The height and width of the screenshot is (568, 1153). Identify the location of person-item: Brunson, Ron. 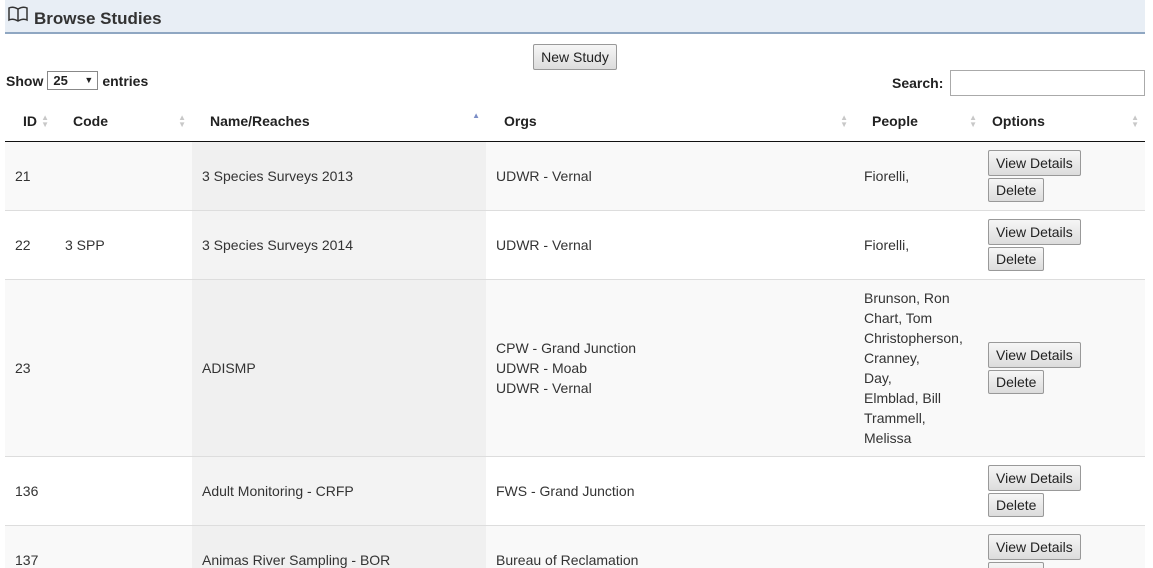
(907, 297).